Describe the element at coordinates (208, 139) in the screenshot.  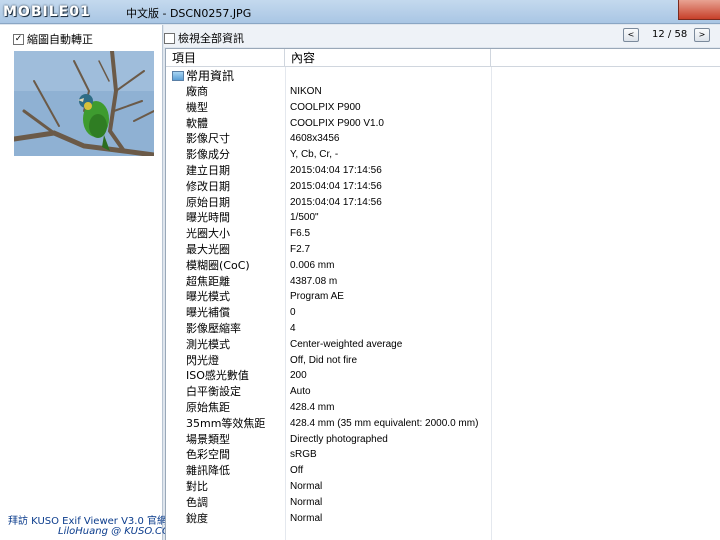
I see `row-item-name: 影像尺寸` at that location.